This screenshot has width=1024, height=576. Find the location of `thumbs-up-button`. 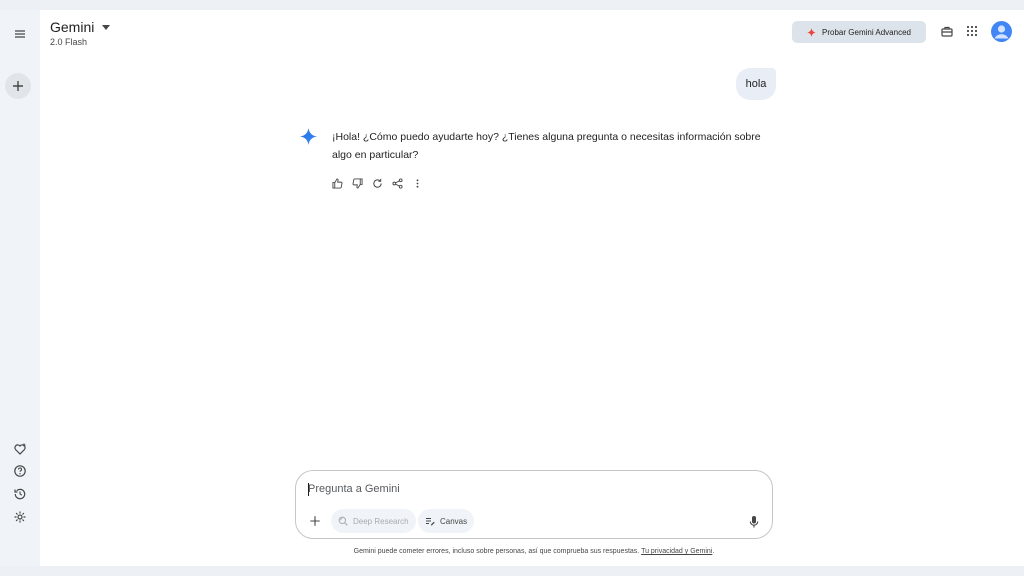

thumbs-up-button is located at coordinates (337, 183).